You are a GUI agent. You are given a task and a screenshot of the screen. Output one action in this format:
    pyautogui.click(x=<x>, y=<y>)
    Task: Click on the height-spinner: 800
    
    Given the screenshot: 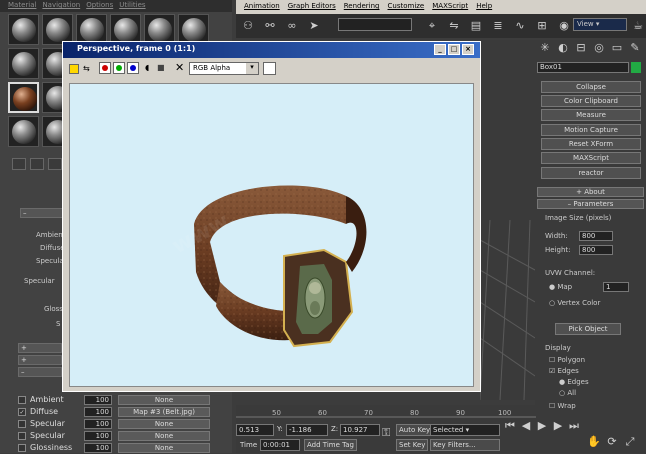 What is the action you would take?
    pyautogui.click(x=596, y=250)
    